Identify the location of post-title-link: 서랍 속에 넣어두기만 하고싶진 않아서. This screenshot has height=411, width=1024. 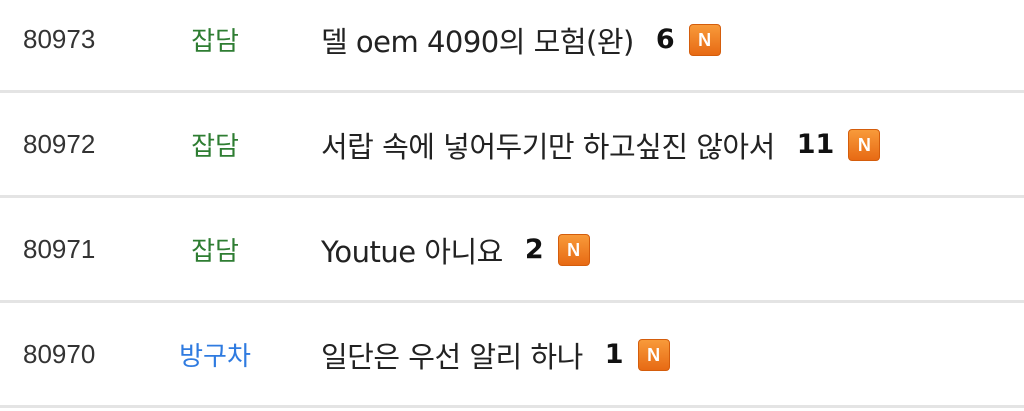
(548, 145).